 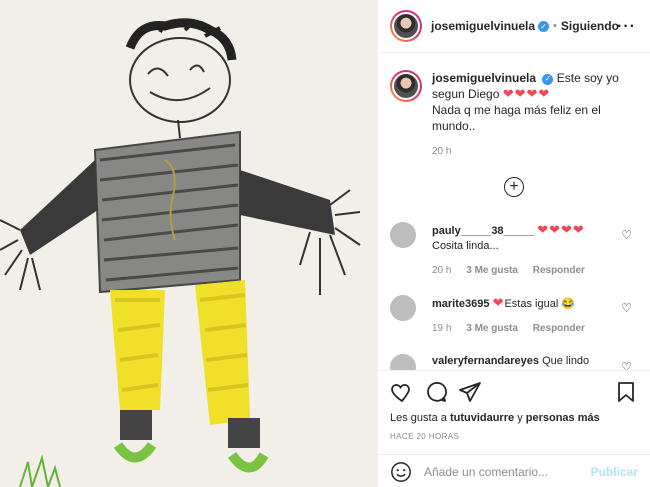 I want to click on publish-button: Publicar, so click(x=614, y=472).